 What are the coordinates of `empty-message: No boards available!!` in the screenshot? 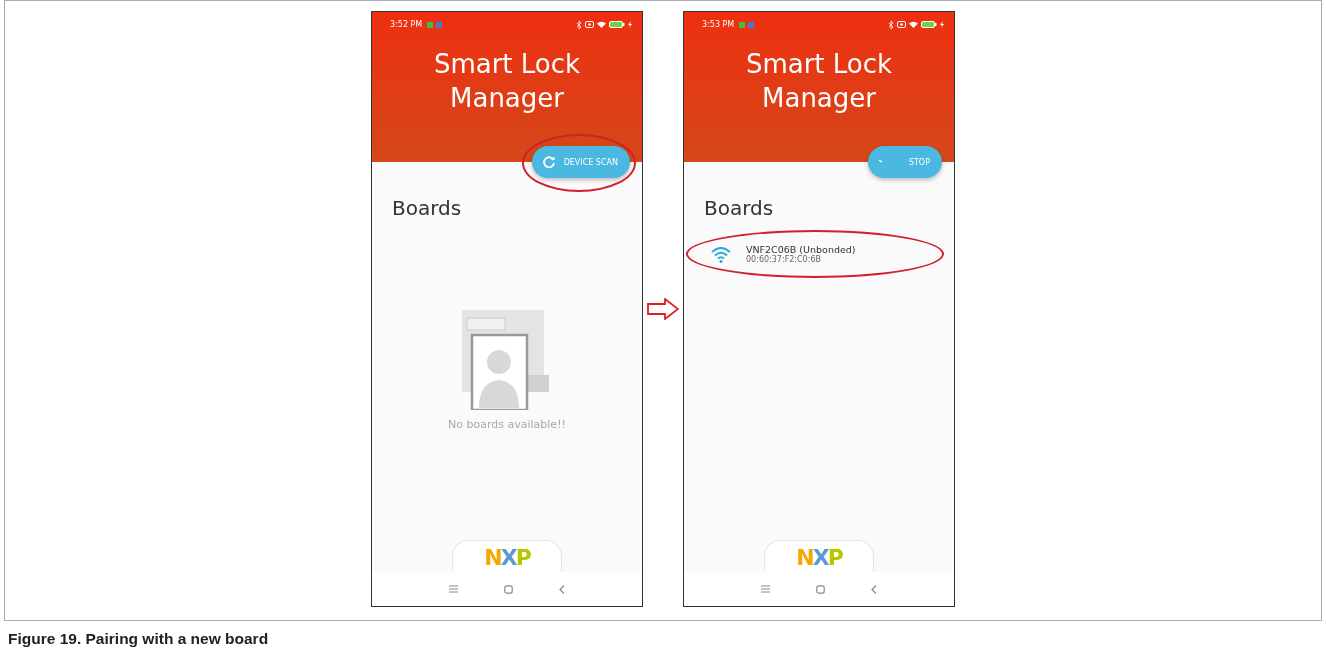 It's located at (507, 424).